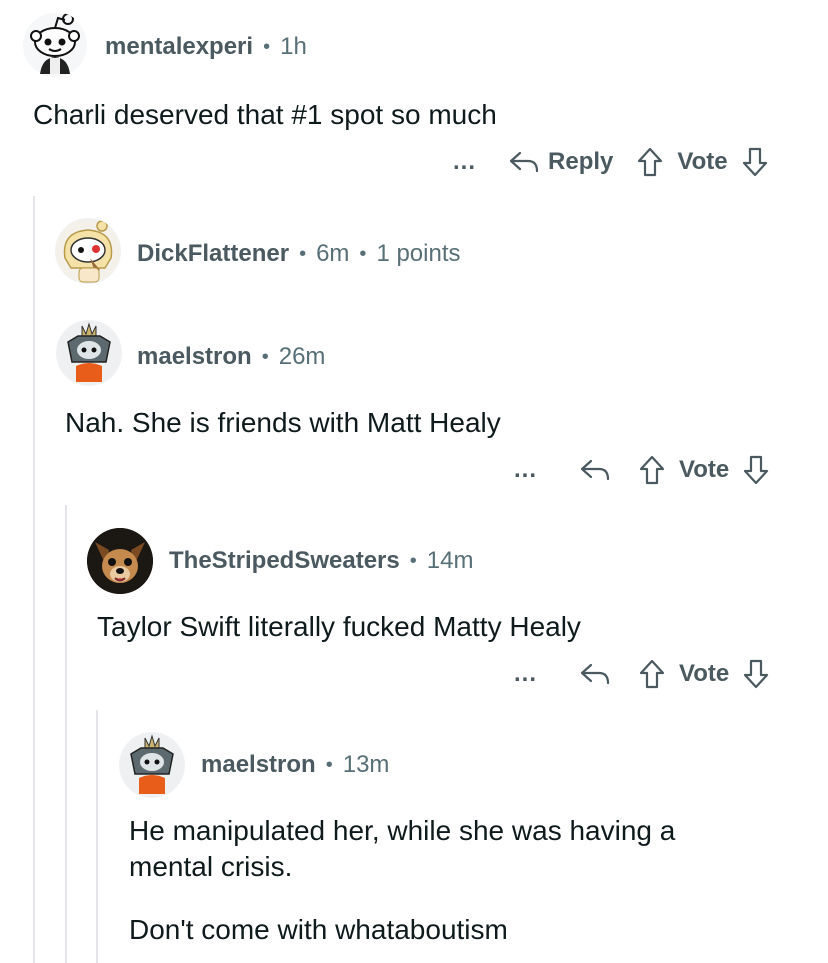 This screenshot has height=963, width=828. I want to click on comment-body: Nah. She is friends with Matt Healy, so click(283, 422).